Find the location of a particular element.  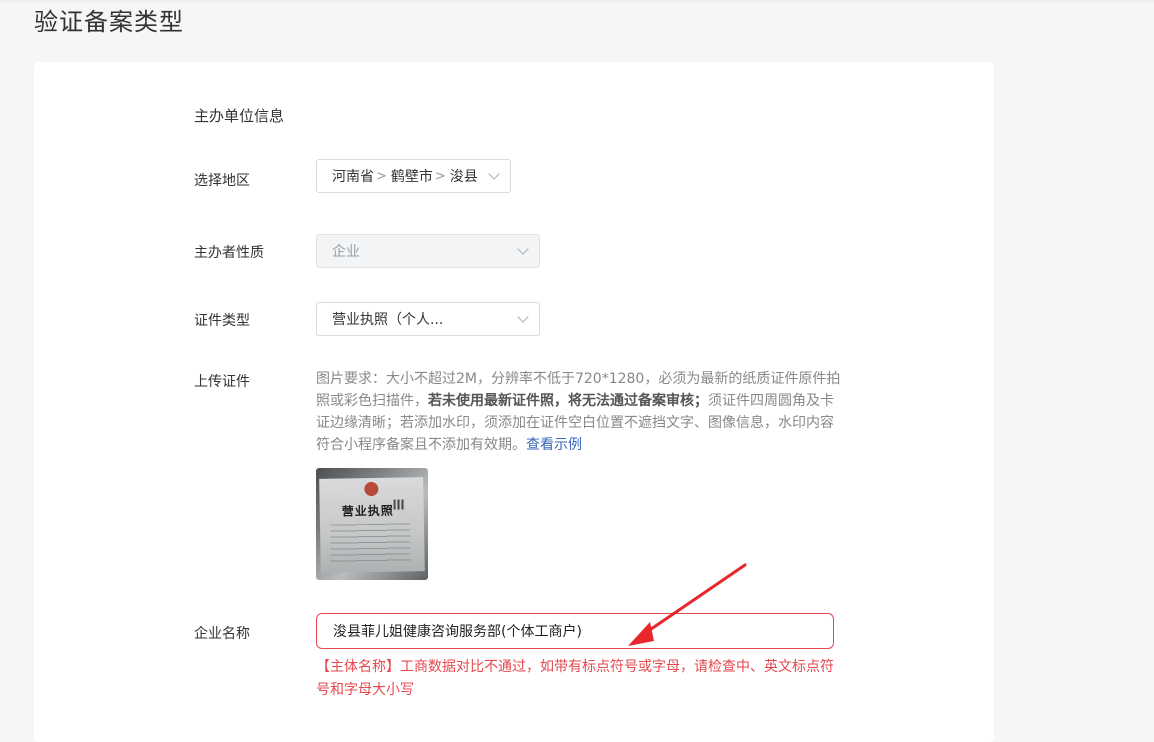

certificate-type-label: 证件类型 is located at coordinates (222, 321).